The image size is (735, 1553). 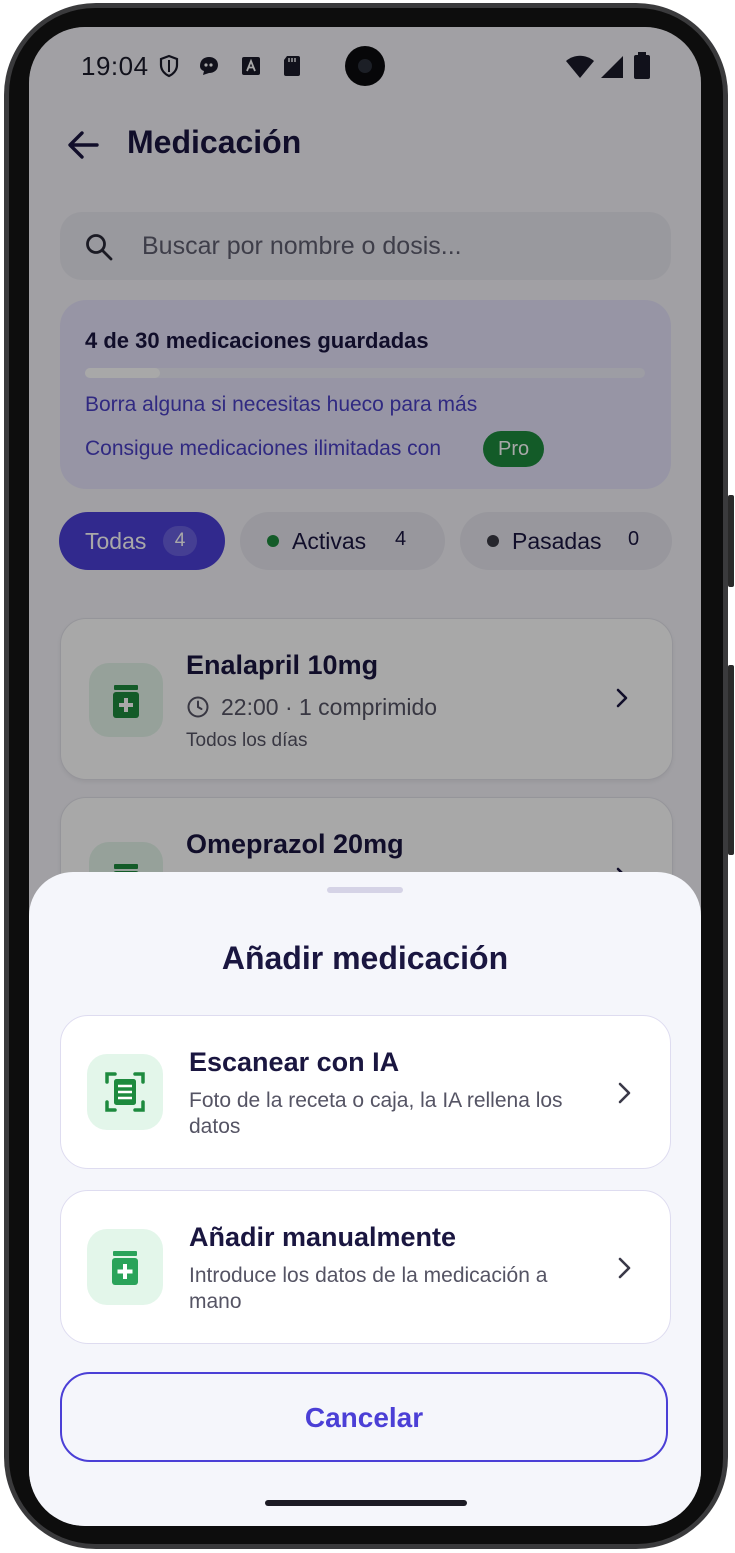 What do you see at coordinates (365, 890) in the screenshot?
I see `sheet-drag-handle` at bounding box center [365, 890].